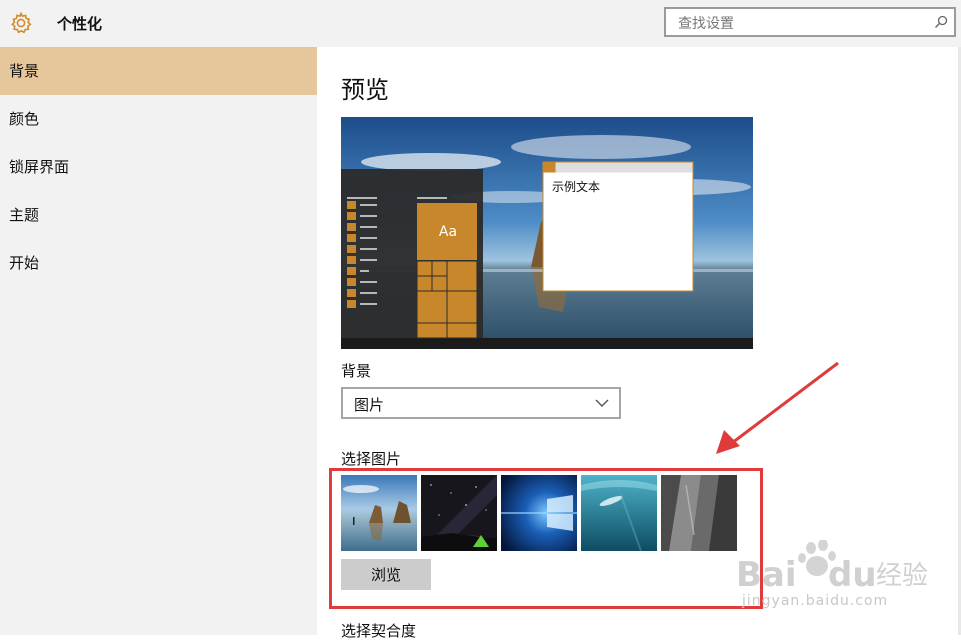 This screenshot has height=641, width=961. Describe the element at coordinates (158, 215) in the screenshot. I see `sidebar-item-themes: 主题` at that location.